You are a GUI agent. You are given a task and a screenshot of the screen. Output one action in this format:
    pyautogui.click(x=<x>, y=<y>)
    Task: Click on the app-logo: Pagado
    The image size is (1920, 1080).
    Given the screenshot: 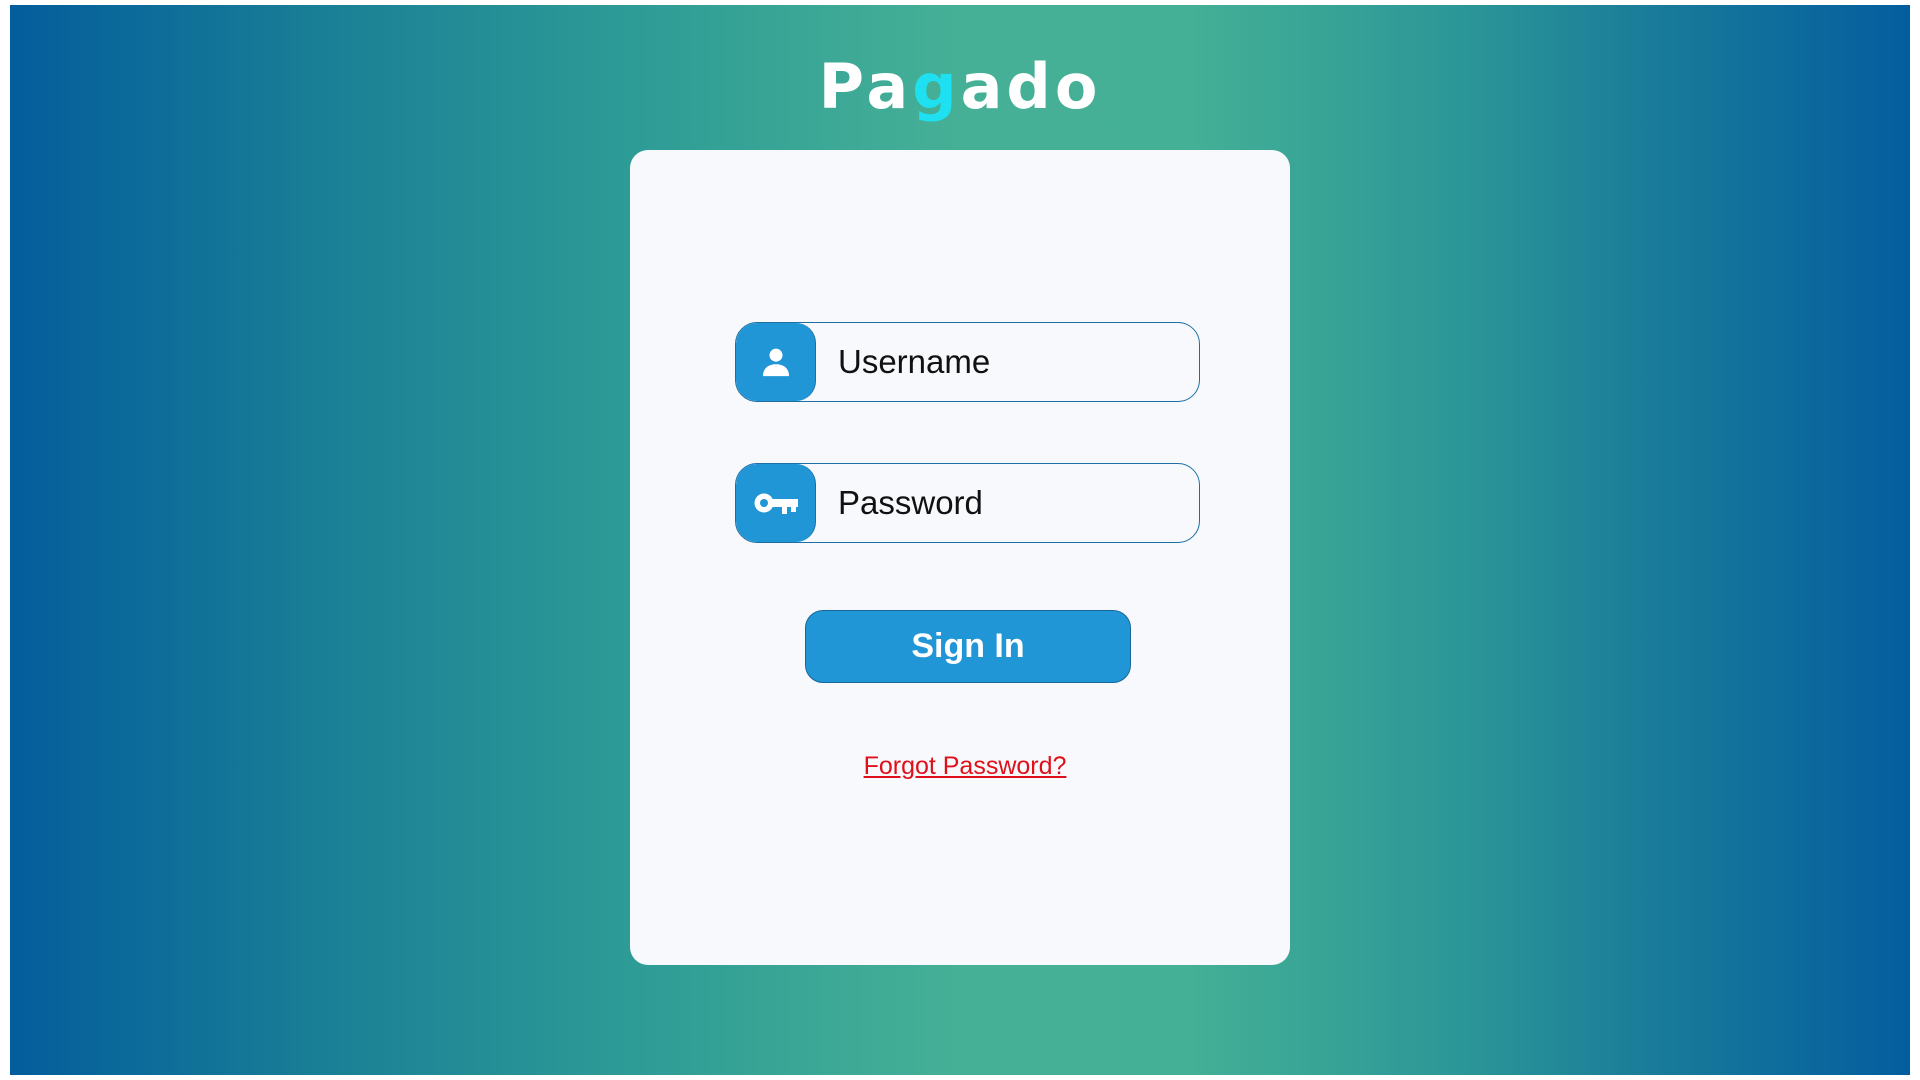 What is the action you would take?
    pyautogui.click(x=960, y=87)
    